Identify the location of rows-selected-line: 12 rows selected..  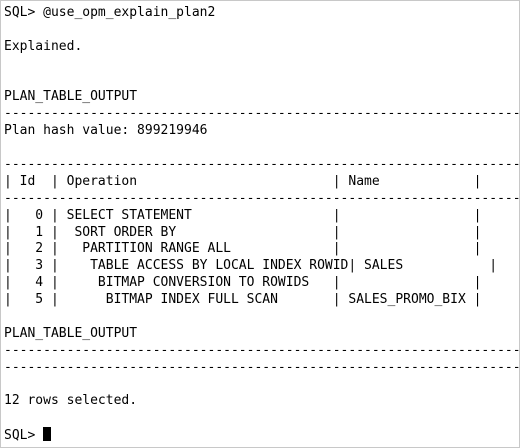
(71, 401).